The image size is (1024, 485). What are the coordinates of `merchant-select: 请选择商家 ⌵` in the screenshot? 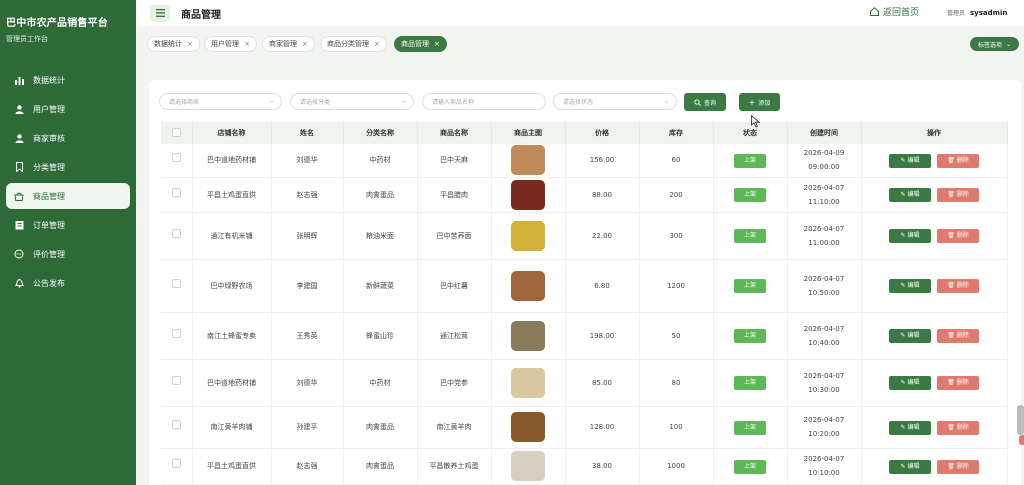 It's located at (220, 101).